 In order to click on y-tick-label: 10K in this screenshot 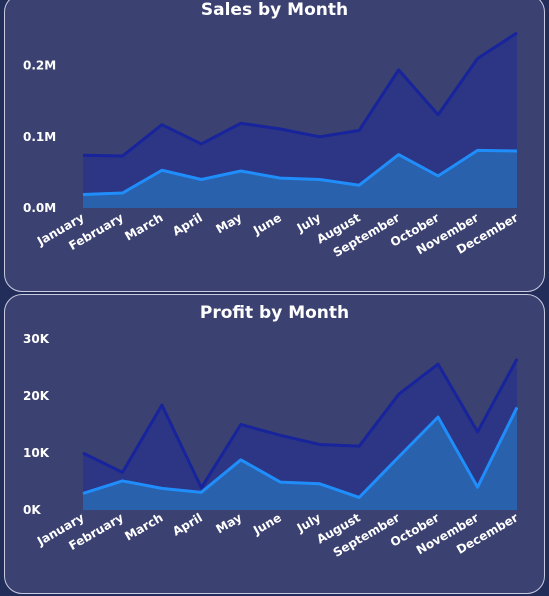, I will do `click(36, 453)`.